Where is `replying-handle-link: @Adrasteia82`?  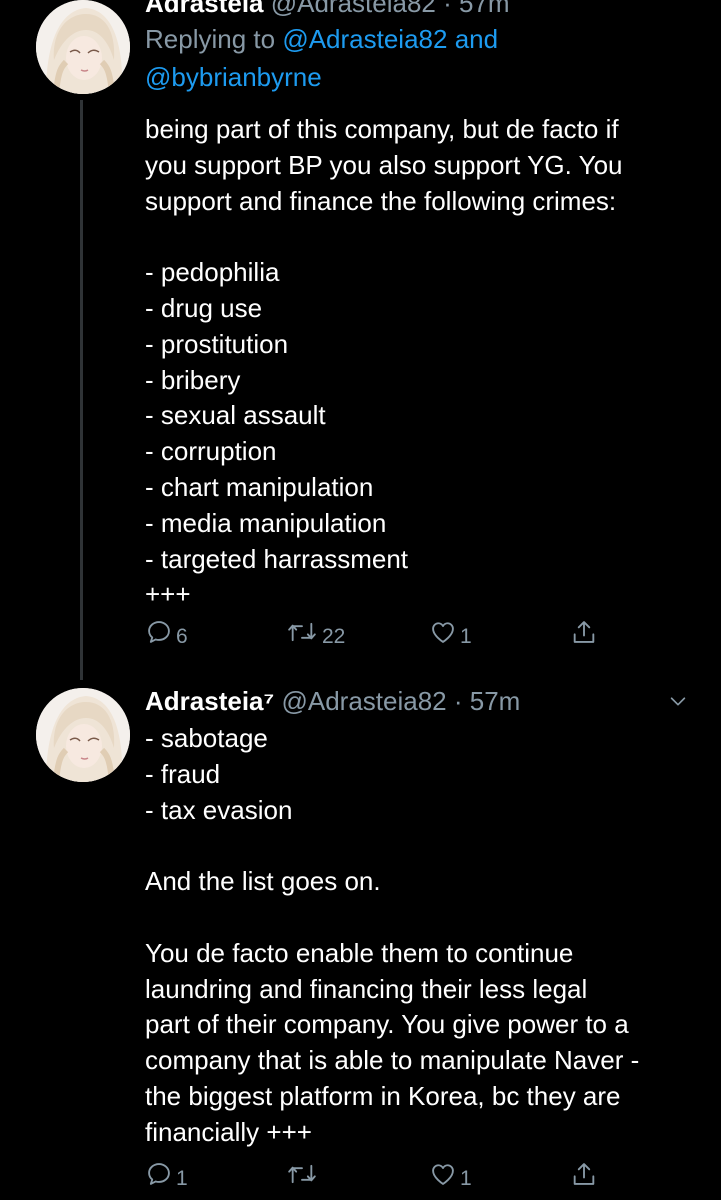 replying-handle-link: @Adrasteia82 is located at coordinates (364, 39).